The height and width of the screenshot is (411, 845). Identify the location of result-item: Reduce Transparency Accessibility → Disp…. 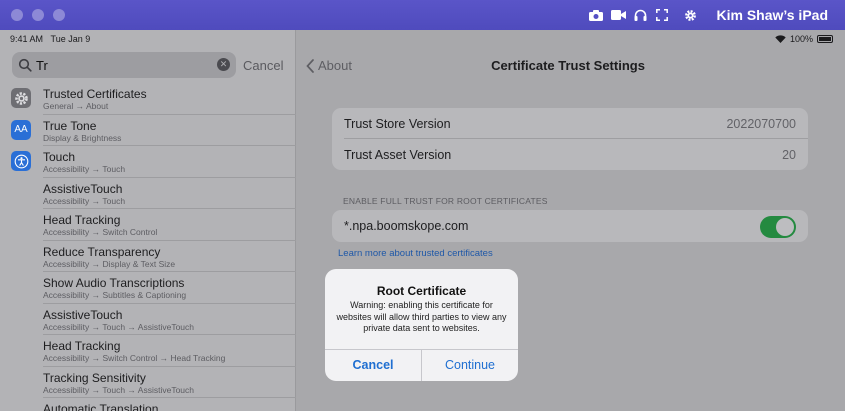
(148, 256).